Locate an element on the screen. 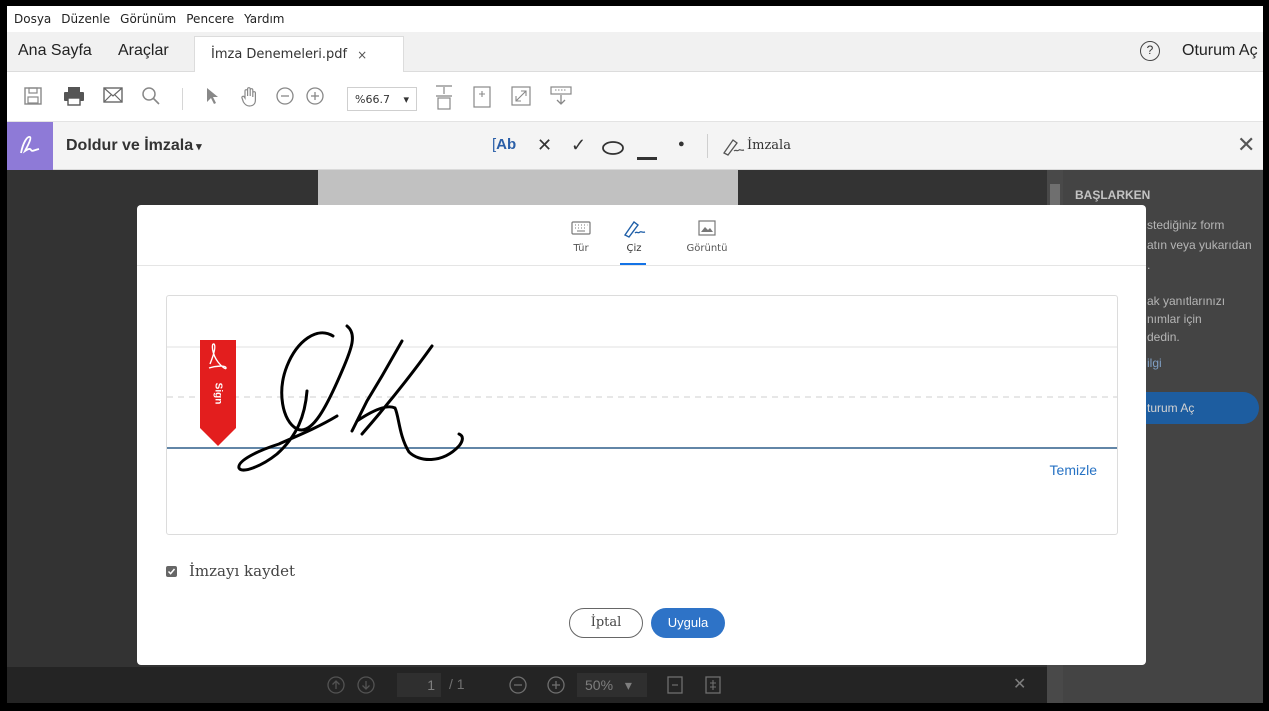 The height and width of the screenshot is (711, 1269). sign-here-flag: Sign is located at coordinates (218, 393).